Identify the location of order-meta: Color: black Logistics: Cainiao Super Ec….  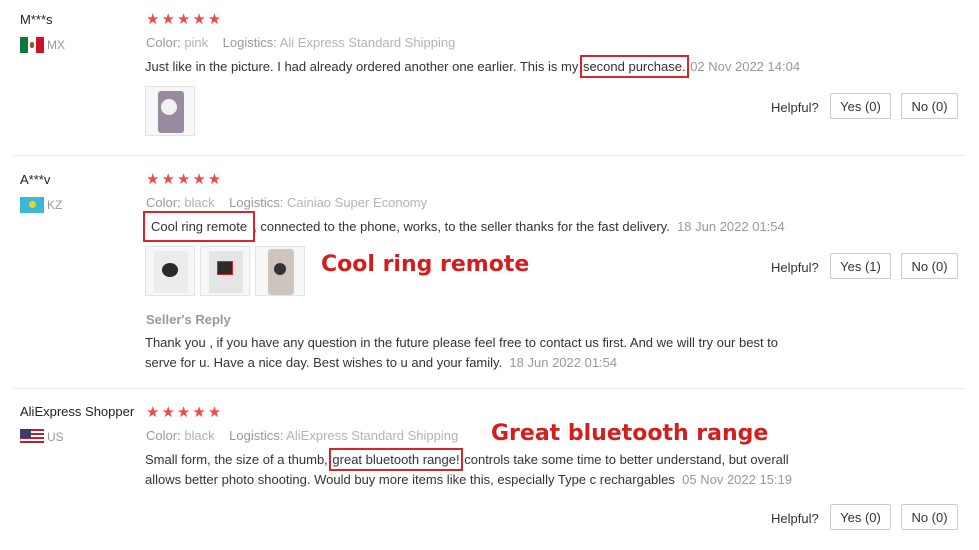
(286, 202).